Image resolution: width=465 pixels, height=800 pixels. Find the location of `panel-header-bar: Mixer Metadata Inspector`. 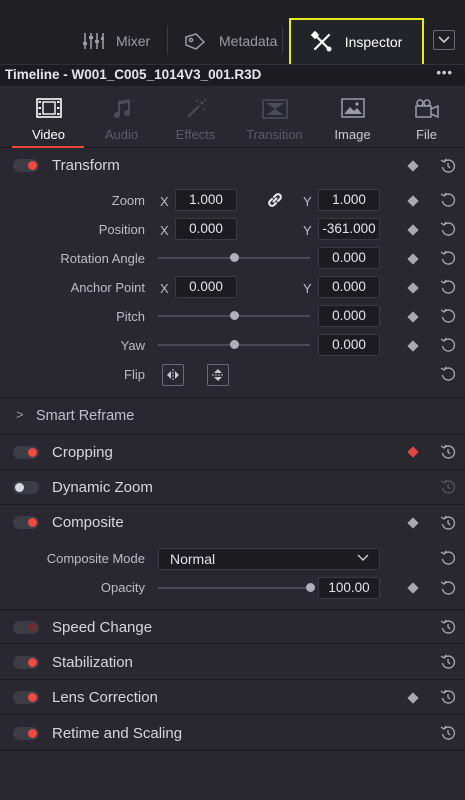

panel-header-bar: Mixer Metadata Inspector is located at coordinates (232, 33).